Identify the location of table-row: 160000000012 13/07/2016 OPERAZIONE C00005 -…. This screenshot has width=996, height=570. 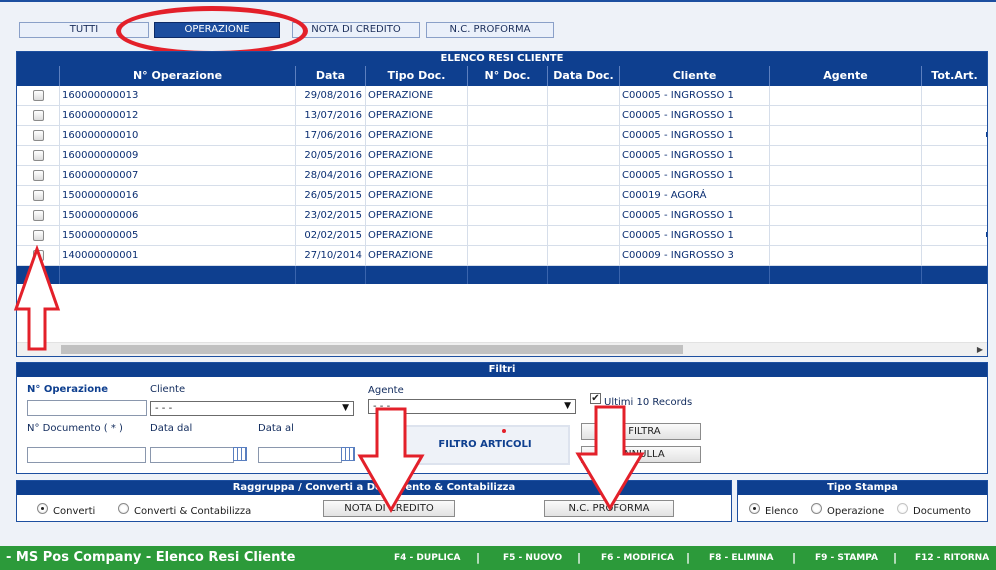
(502, 116).